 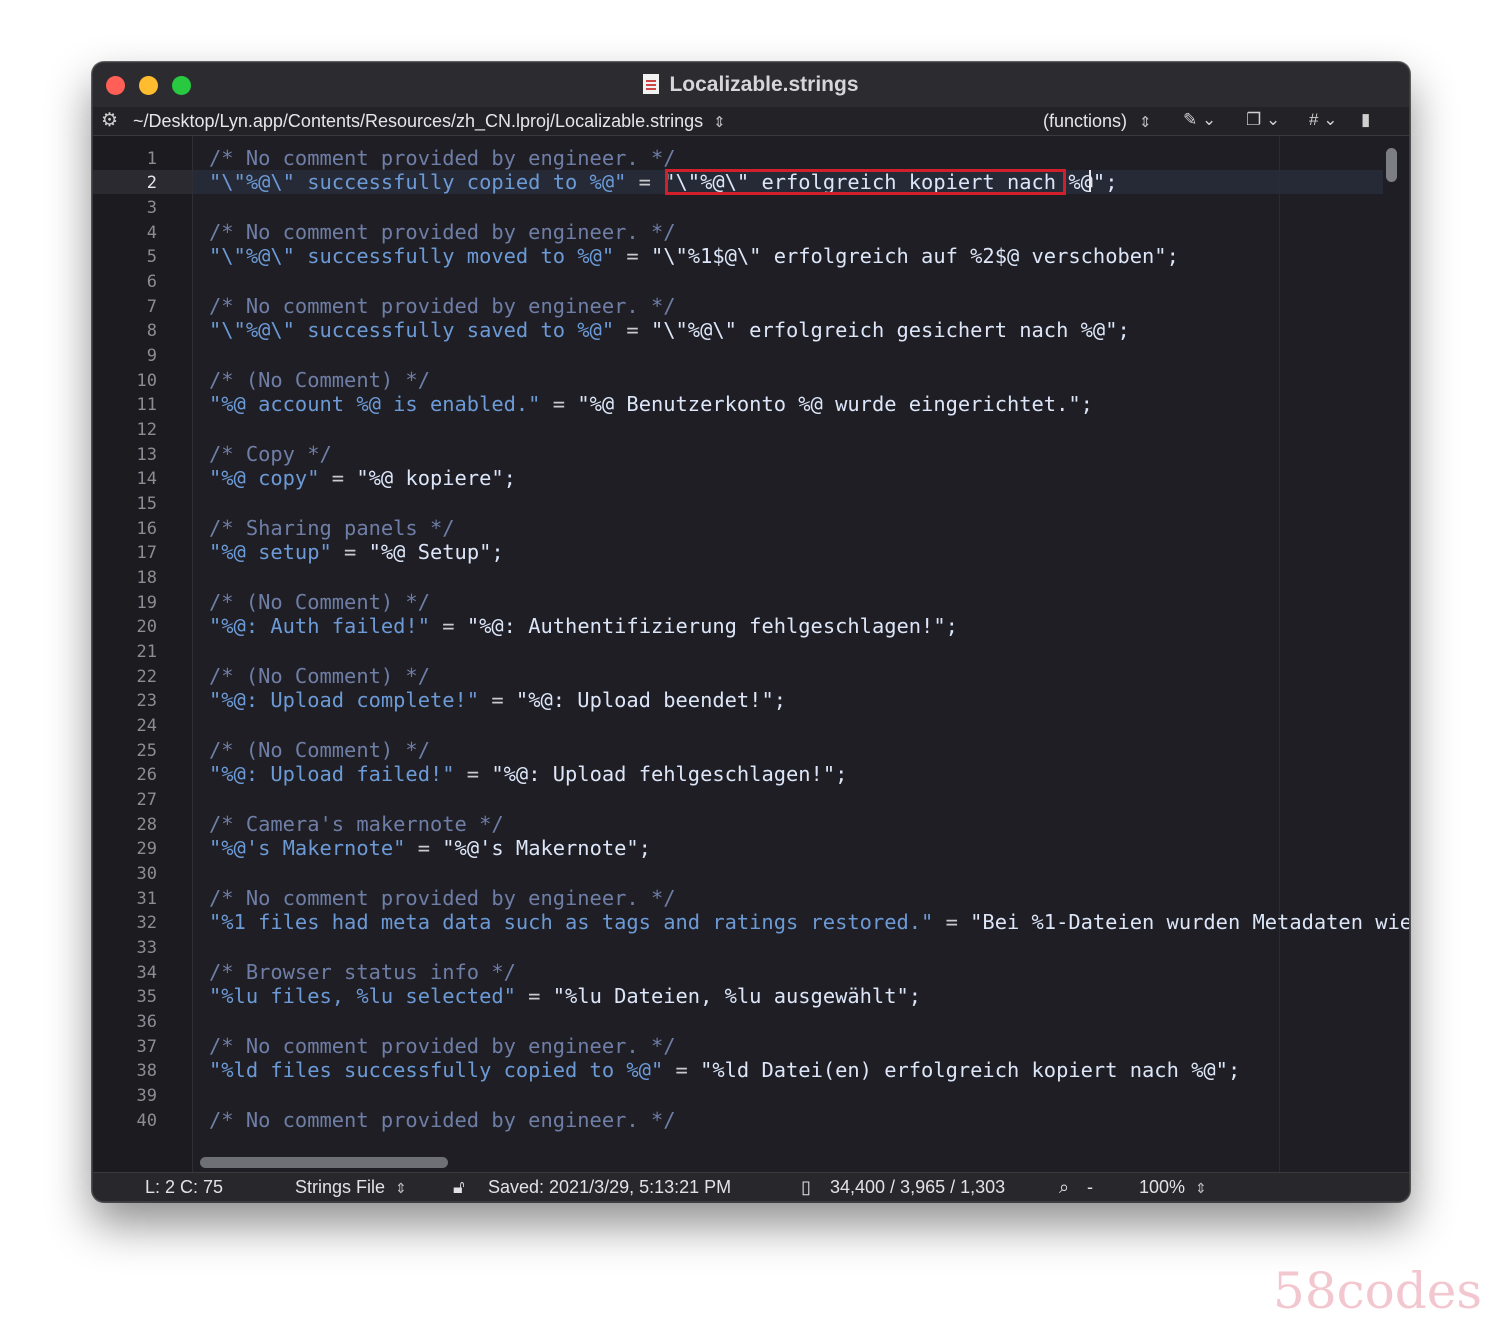 What do you see at coordinates (146, 430) in the screenshot?
I see `line-number: 12` at bounding box center [146, 430].